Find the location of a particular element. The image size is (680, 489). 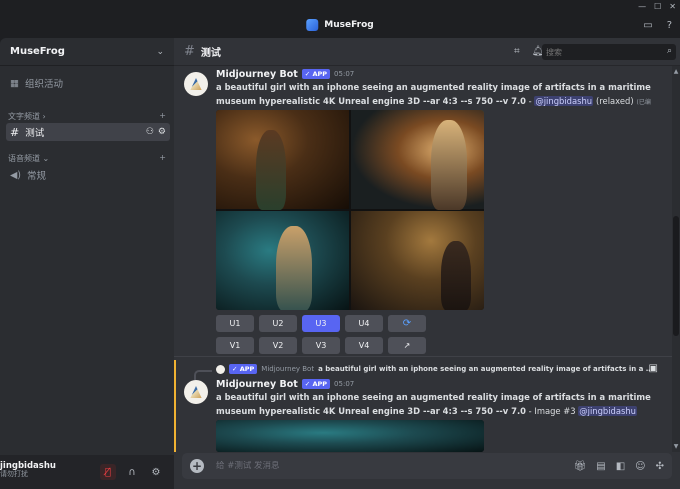

sidebar-item-label: 常规 is located at coordinates (37, 176).